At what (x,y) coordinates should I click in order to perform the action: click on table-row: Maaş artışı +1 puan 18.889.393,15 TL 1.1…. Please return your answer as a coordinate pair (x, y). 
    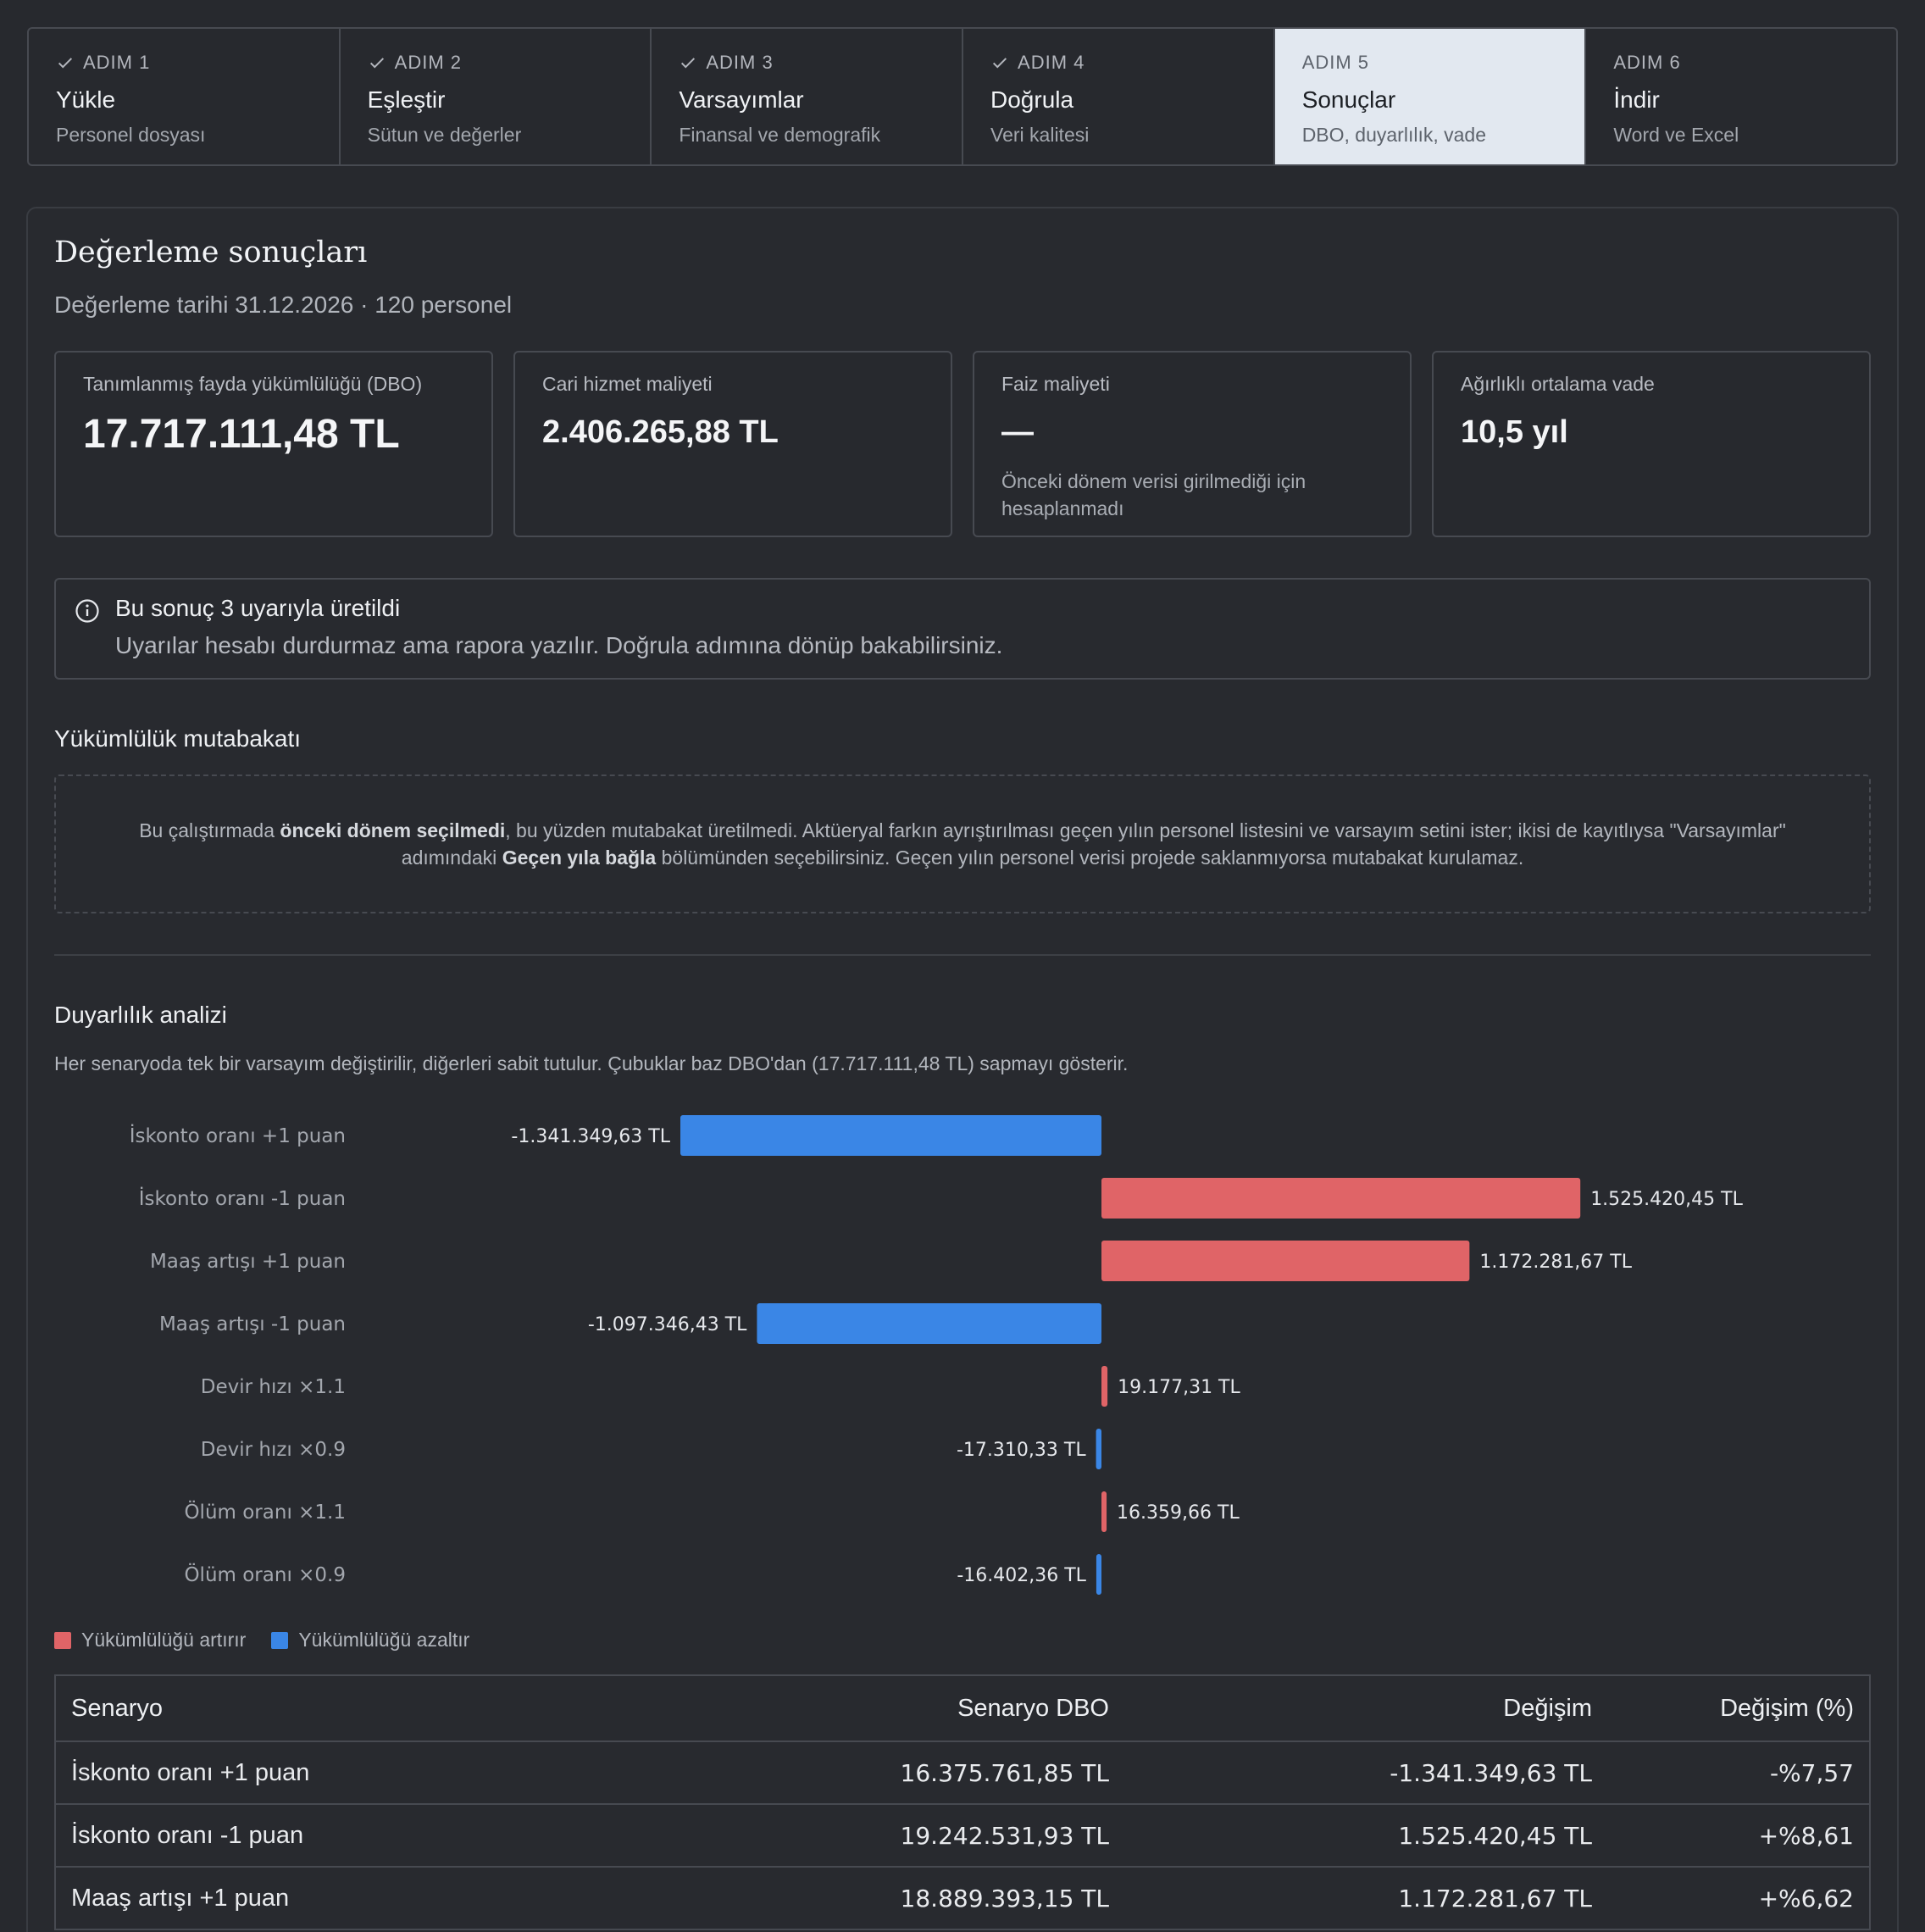
    Looking at the image, I should click on (962, 1898).